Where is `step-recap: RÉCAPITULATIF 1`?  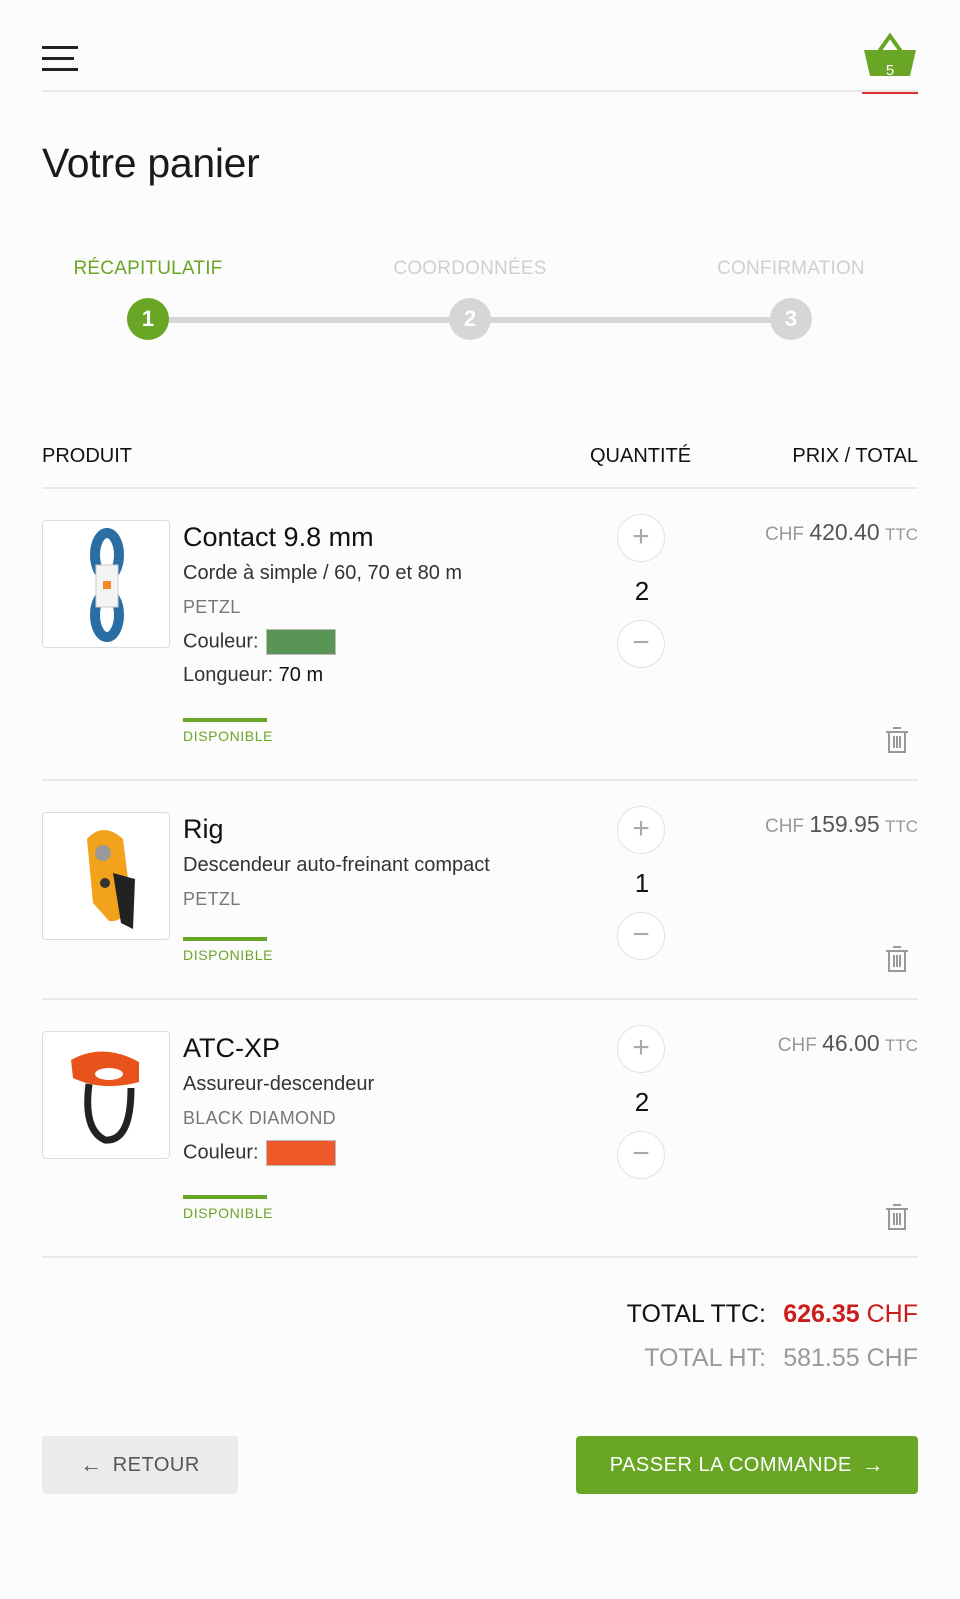
step-recap: RÉCAPITULATIF 1 is located at coordinates (148, 299).